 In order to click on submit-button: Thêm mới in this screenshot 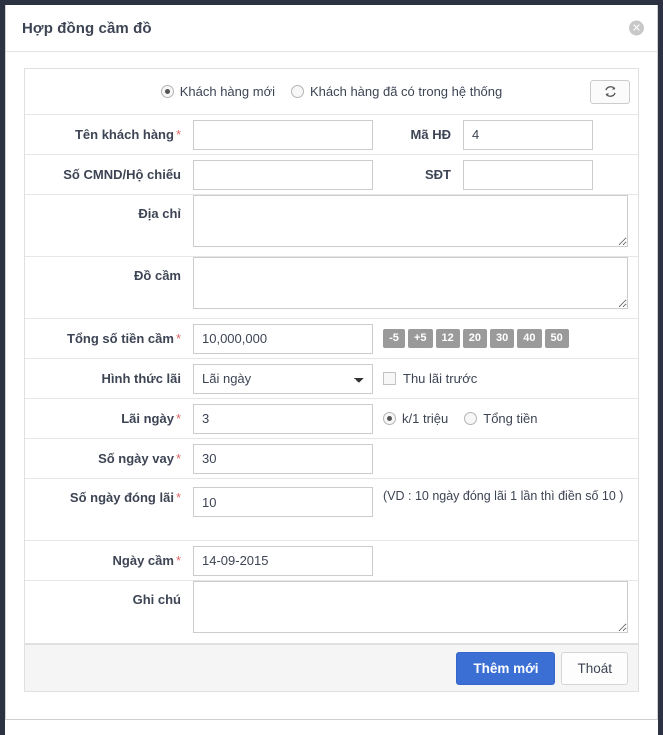, I will do `click(506, 668)`.